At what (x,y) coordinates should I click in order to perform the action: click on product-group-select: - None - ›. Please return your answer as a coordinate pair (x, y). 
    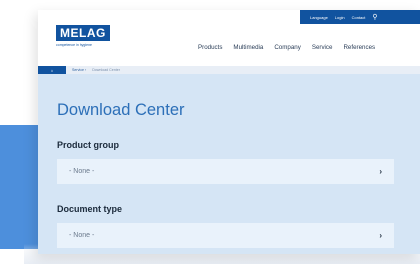
    Looking at the image, I should click on (225, 171).